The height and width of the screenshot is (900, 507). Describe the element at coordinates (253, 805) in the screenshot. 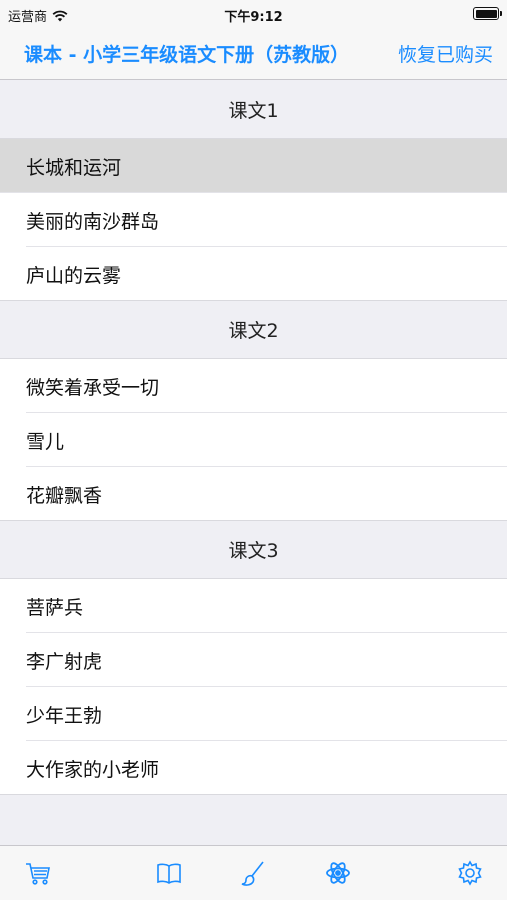

I see `list-footer-spacer` at that location.